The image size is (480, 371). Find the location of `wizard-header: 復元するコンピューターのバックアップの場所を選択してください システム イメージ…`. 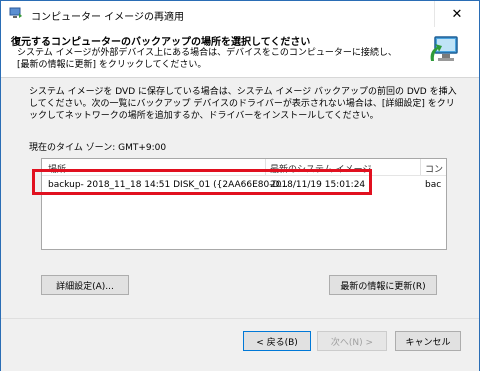

wizard-header: 復元するコンピューターのバックアップの場所を選択してください システム イメージ… is located at coordinates (240, 52).